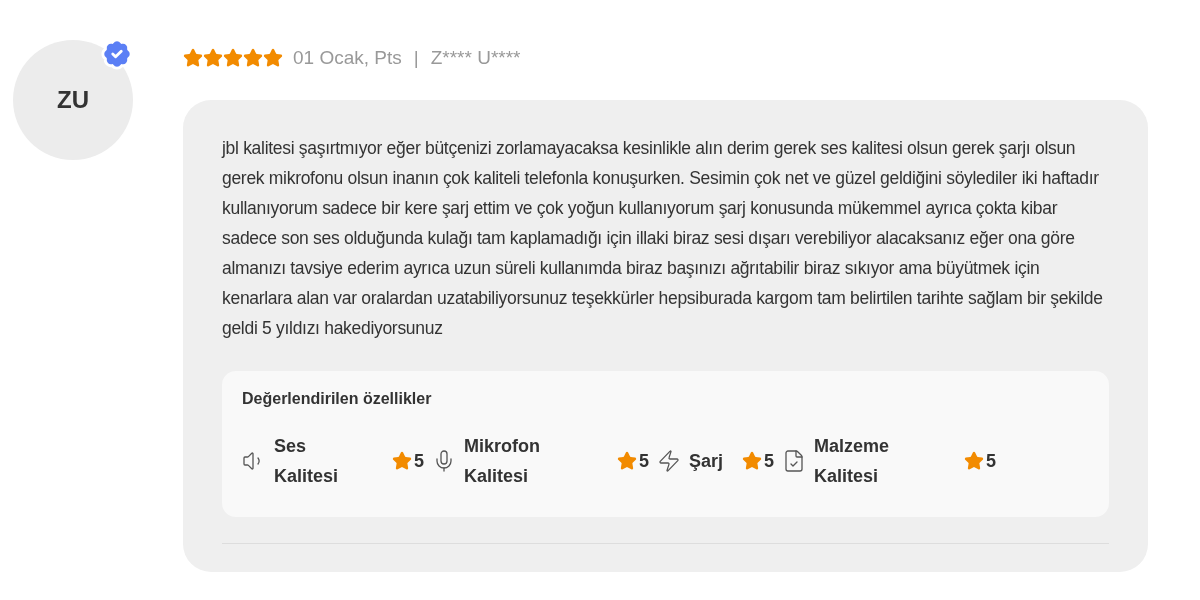 This screenshot has height=600, width=1200. I want to click on feature-label: Şarj, so click(706, 461).